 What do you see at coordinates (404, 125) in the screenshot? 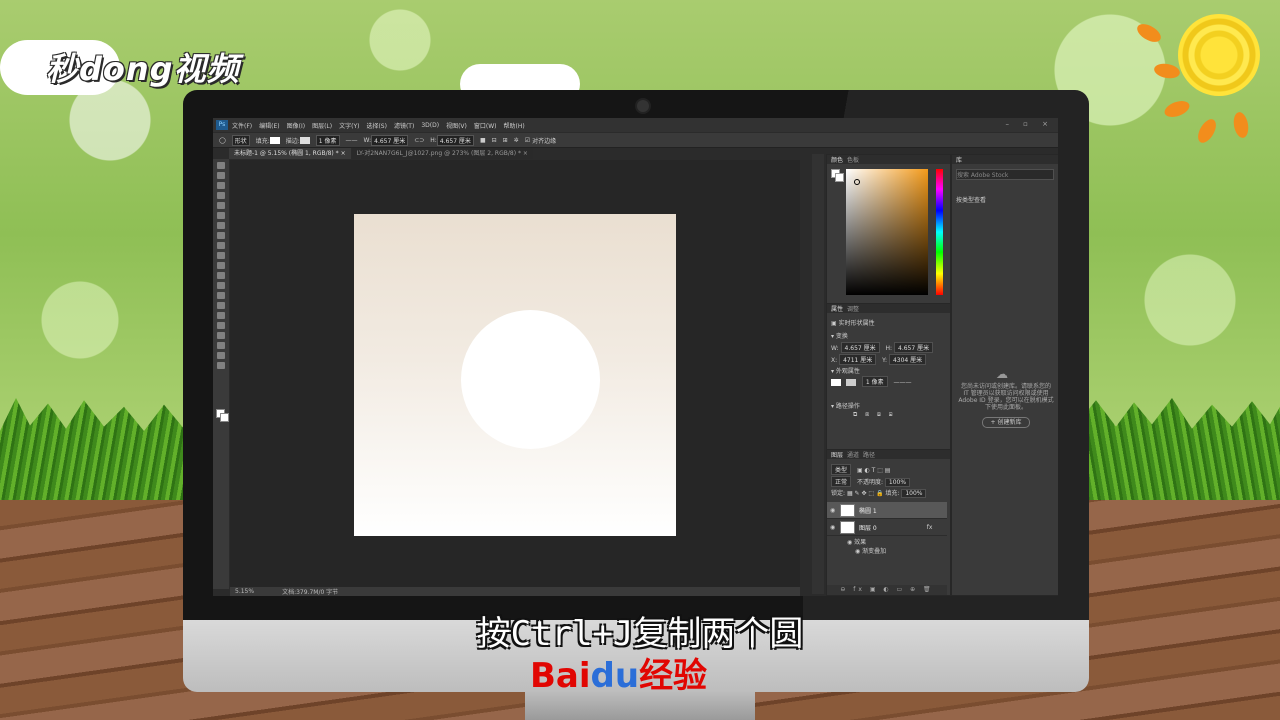
I see `menu-filter: 滤镜(T)` at bounding box center [404, 125].